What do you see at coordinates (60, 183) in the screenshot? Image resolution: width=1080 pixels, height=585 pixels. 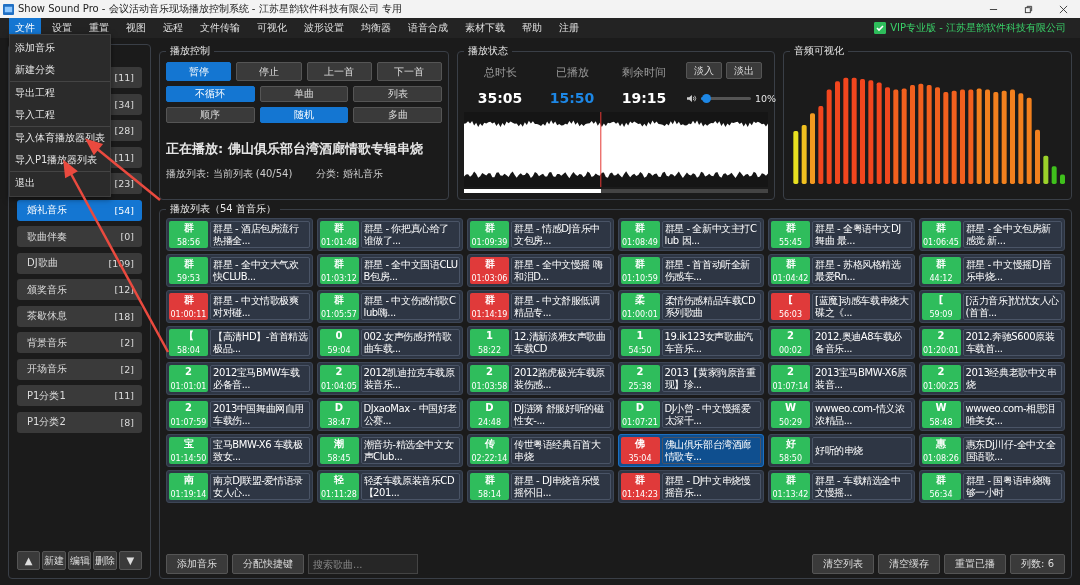 I see `menu-entry: 退出` at bounding box center [60, 183].